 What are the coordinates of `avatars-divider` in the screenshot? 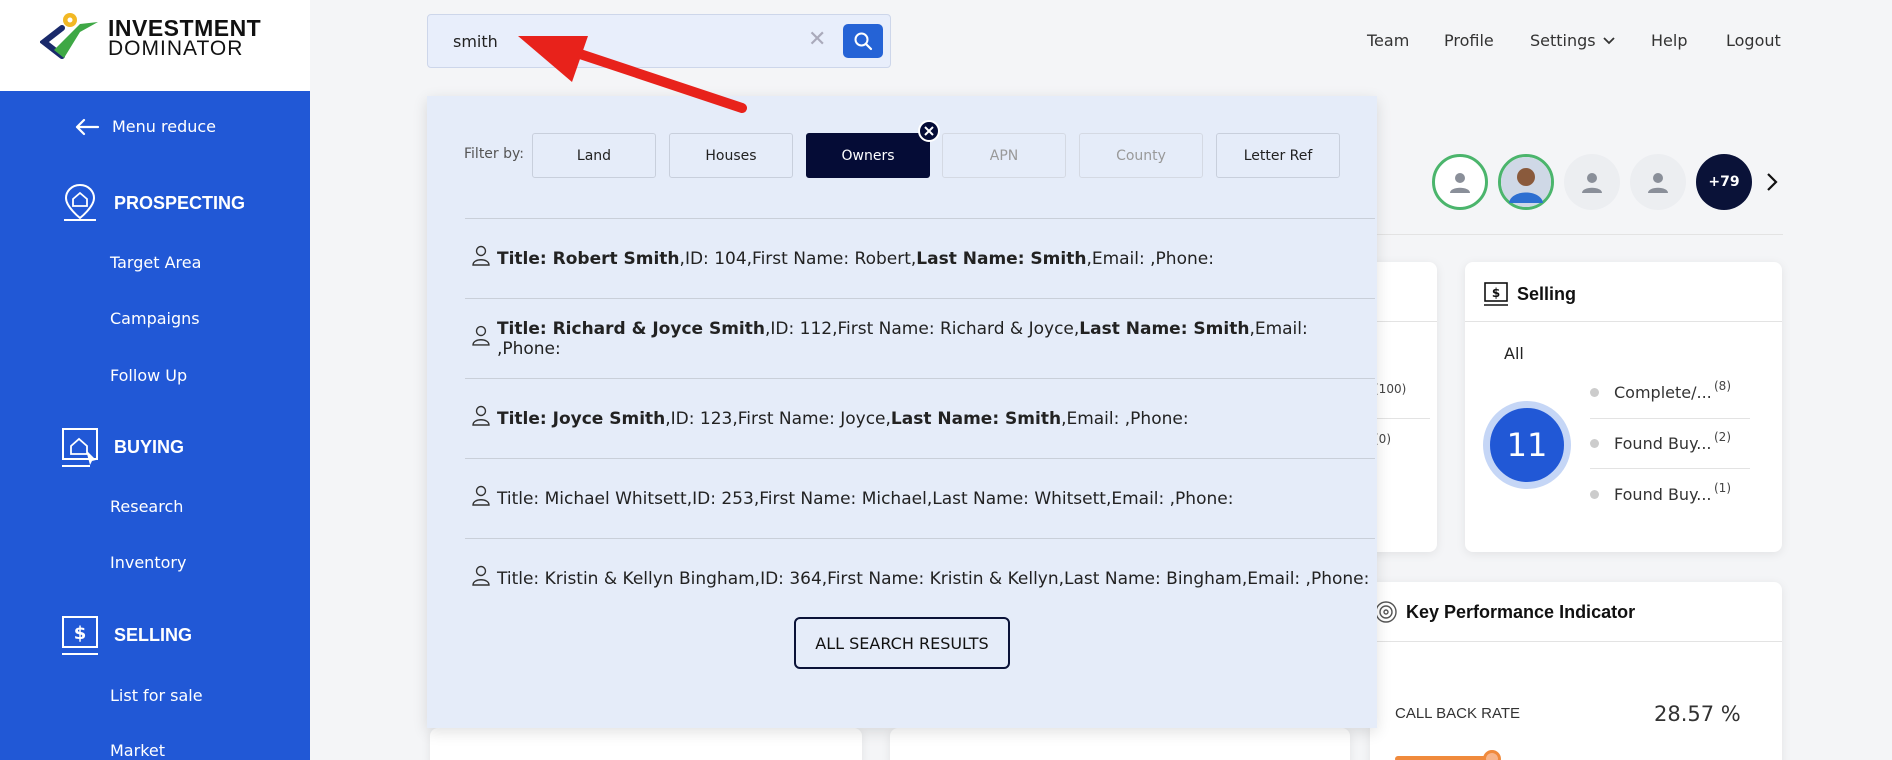 It's located at (1580, 234).